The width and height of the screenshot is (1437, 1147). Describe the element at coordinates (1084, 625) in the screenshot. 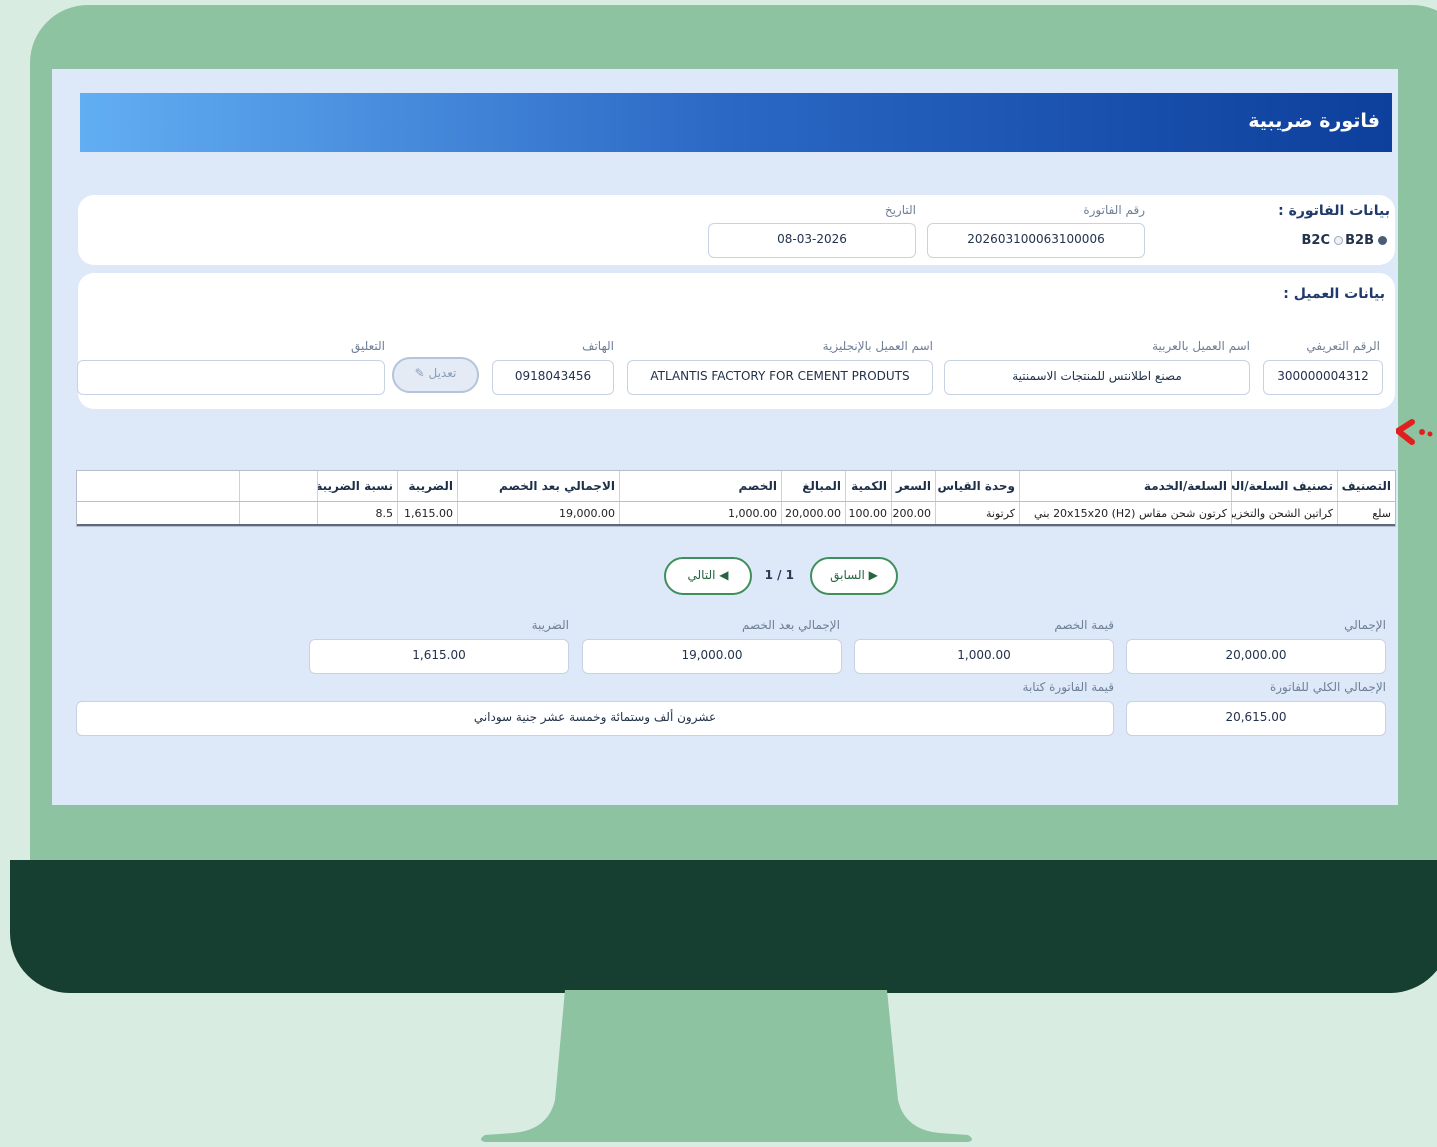

I see `discount-label: قيمة الخصم` at that location.